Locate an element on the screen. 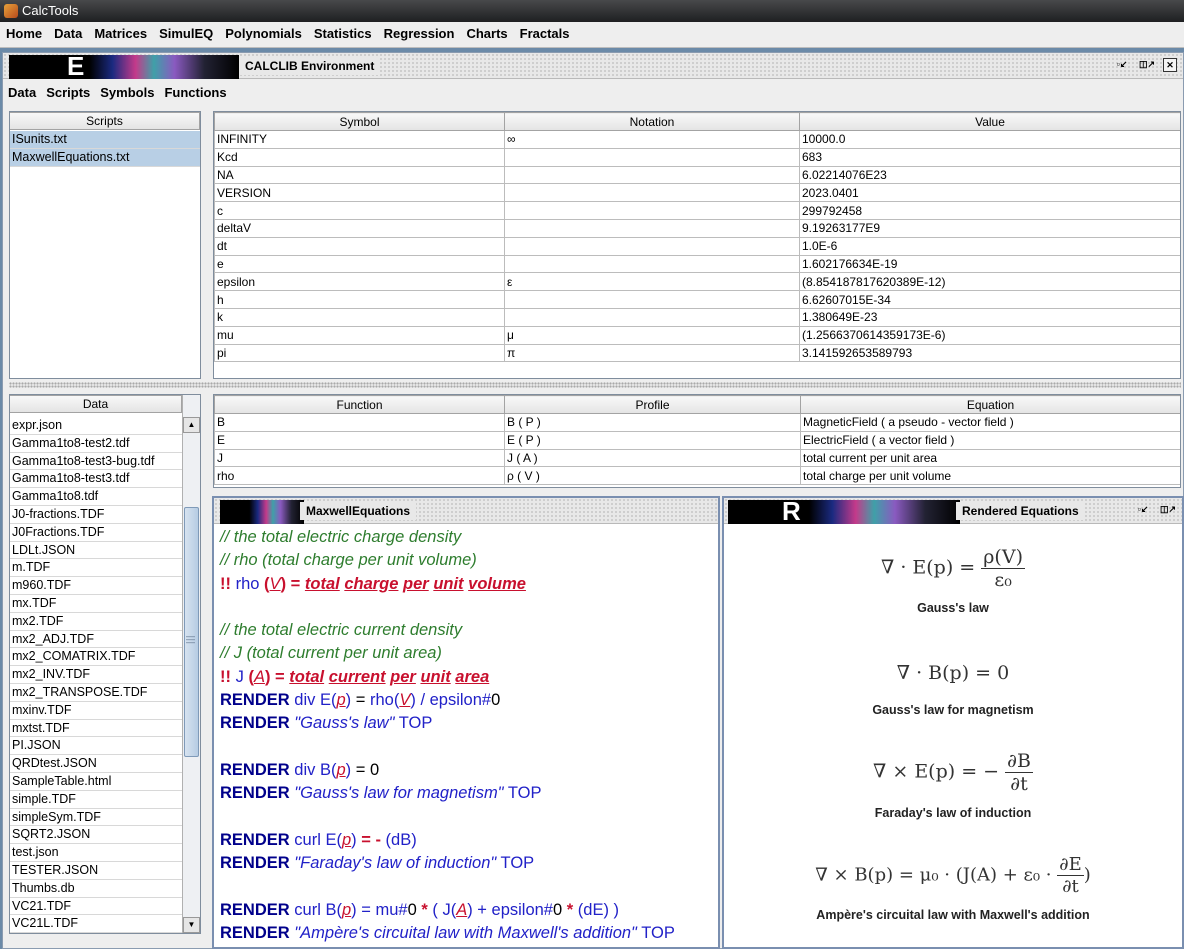  symbol-row: h 6.62607015E-34 is located at coordinates (697, 299).